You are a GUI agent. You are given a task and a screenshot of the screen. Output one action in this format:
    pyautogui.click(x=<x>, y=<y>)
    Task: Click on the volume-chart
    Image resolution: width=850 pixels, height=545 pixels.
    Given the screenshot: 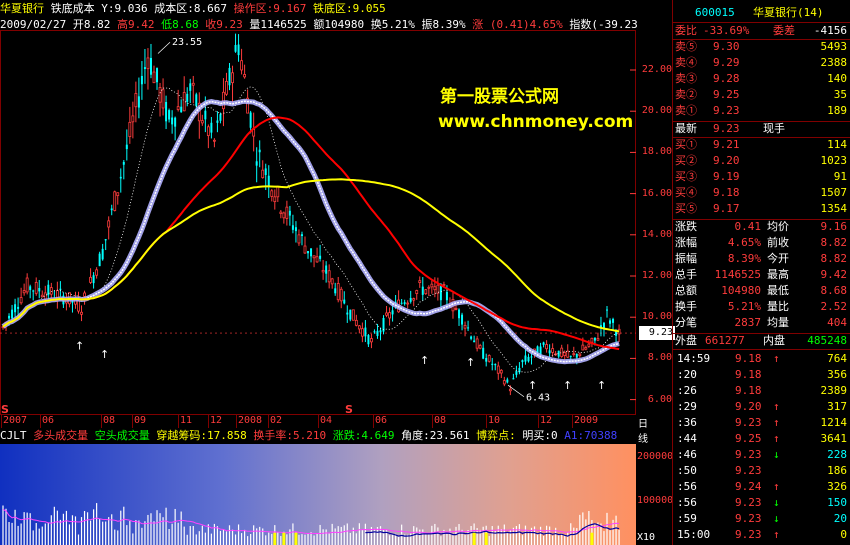 What is the action you would take?
    pyautogui.click(x=318, y=494)
    